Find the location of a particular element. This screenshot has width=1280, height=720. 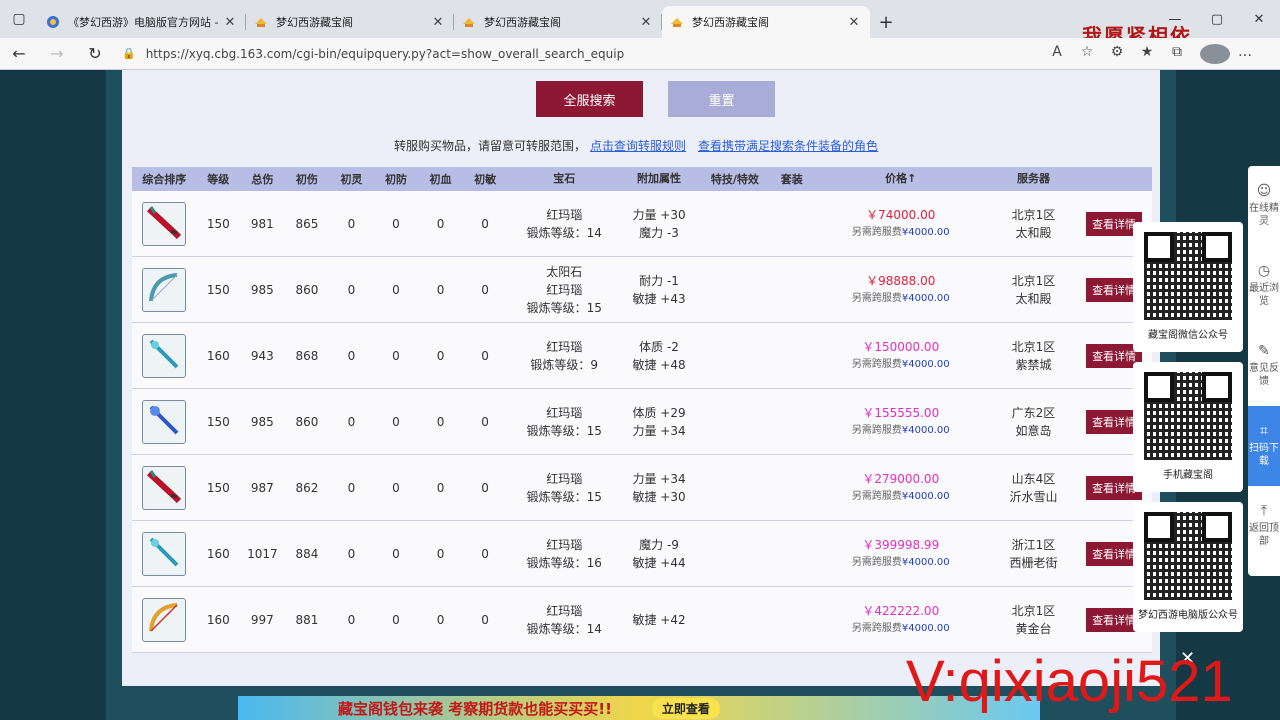

transfer-notice: 转服购买物品，请留意可转服范围， 点击查询转服规则 查看携带满足搜索条件装备的角色 is located at coordinates (636, 145).